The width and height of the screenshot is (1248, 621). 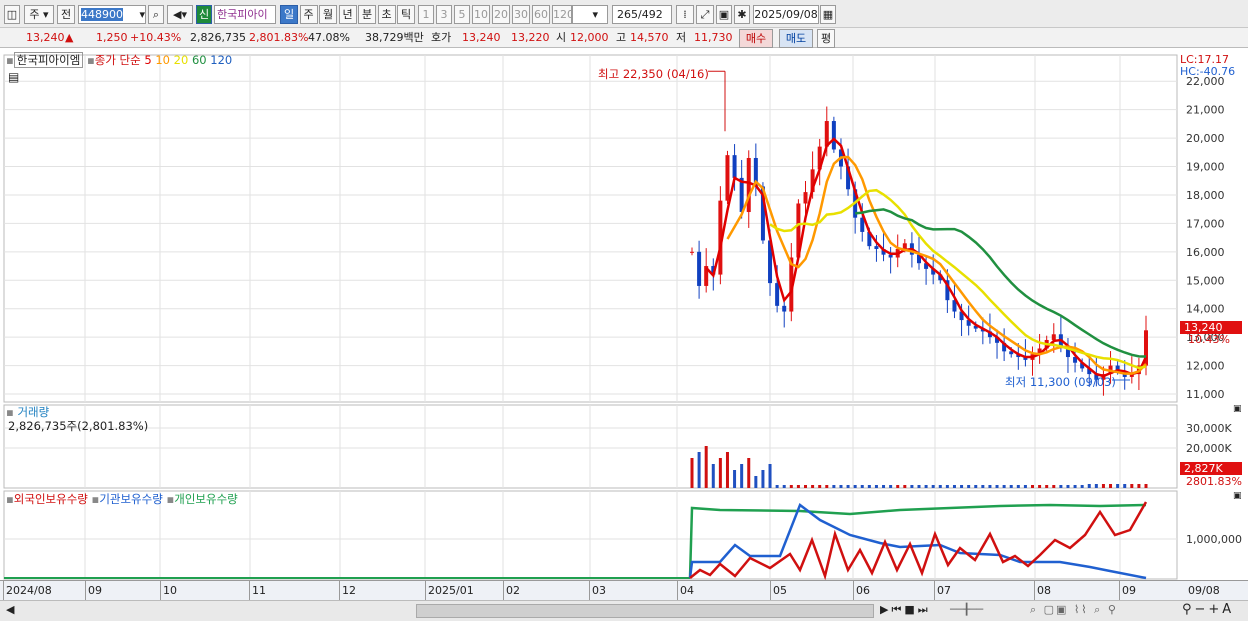 What do you see at coordinates (687, 590) in the screenshot?
I see `x-tick: 04` at bounding box center [687, 590].